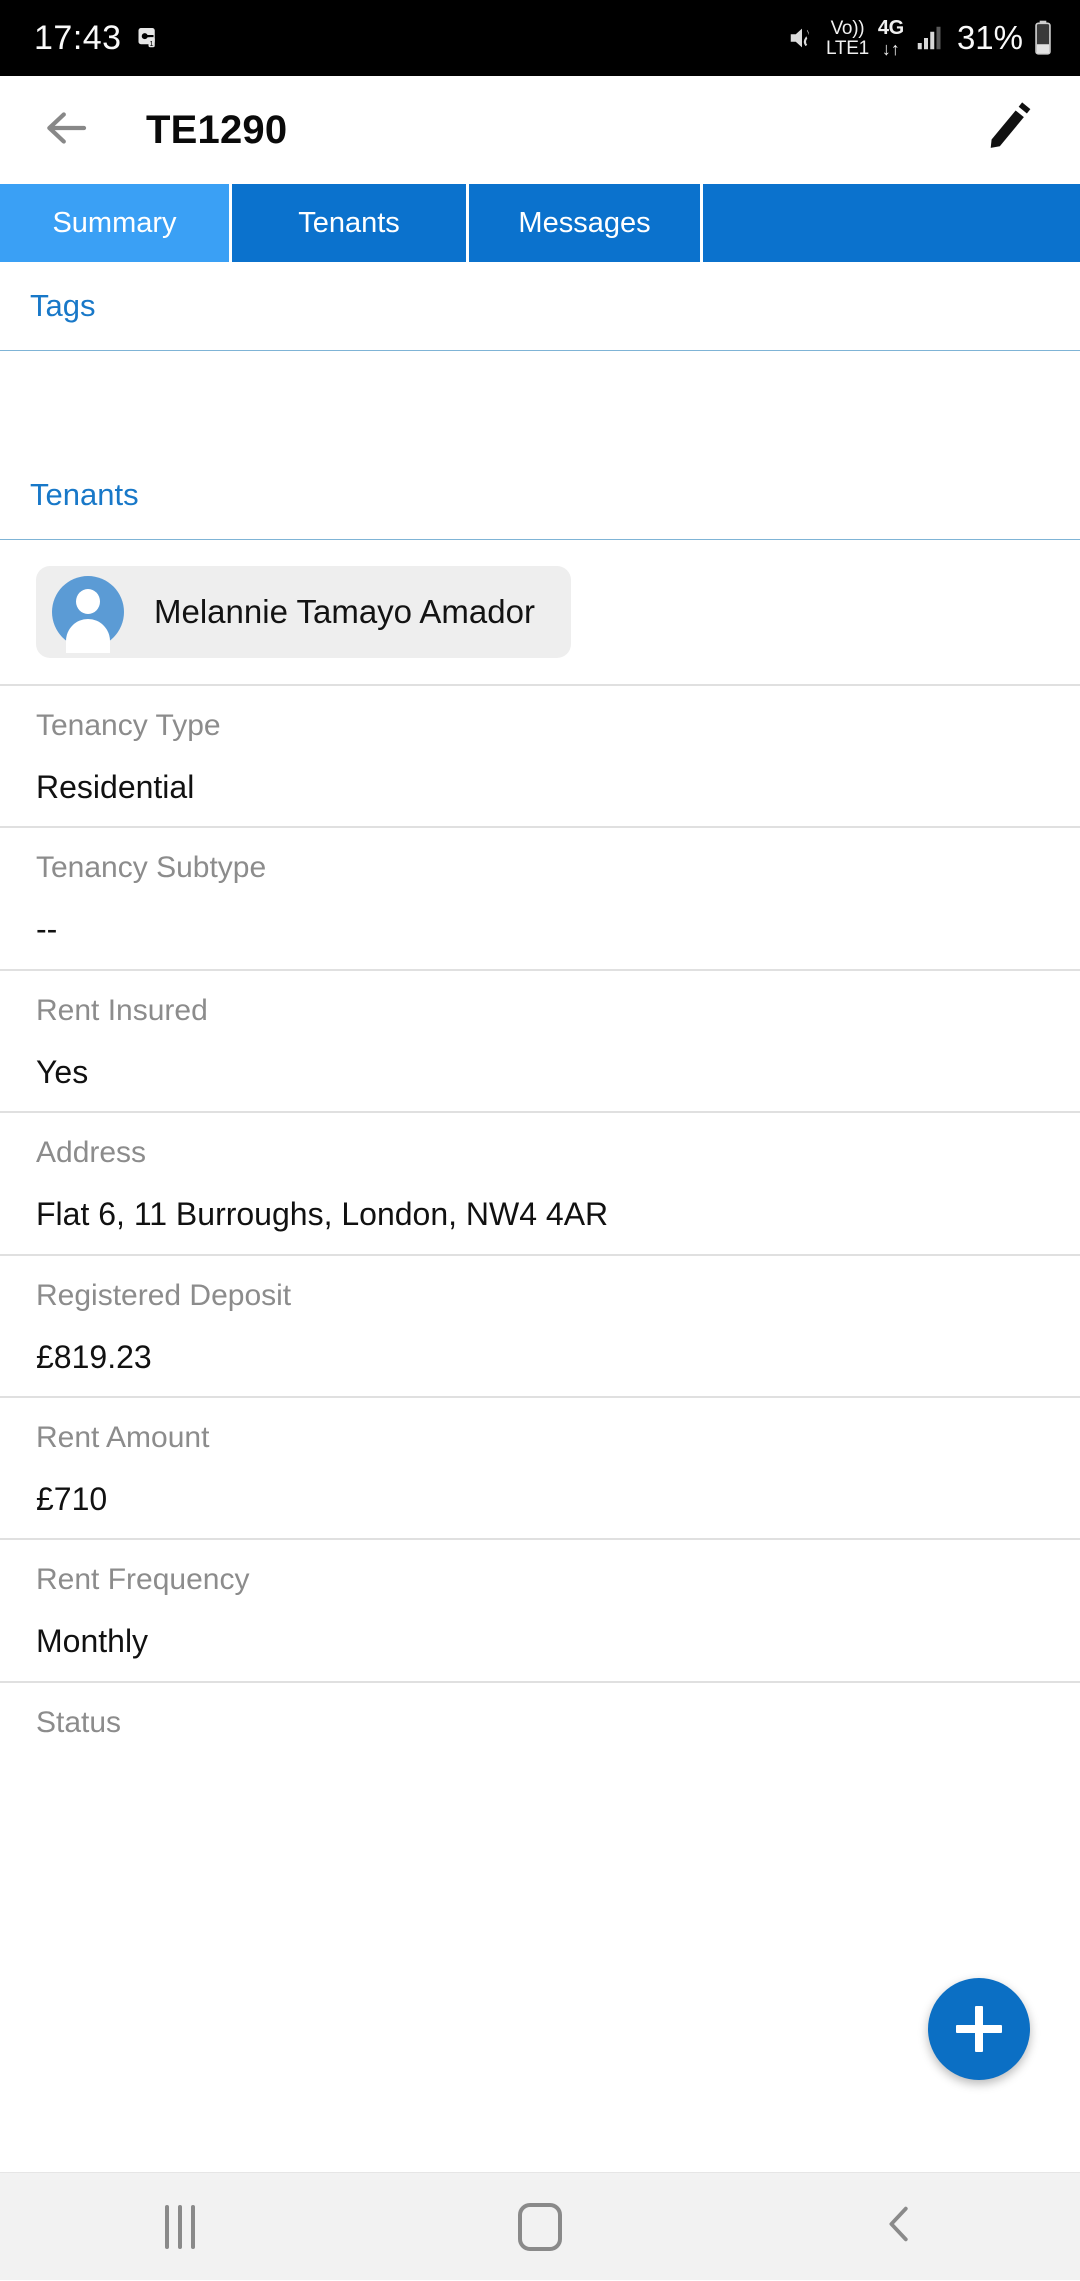 The width and height of the screenshot is (1080, 2281). I want to click on field-label: Rent Amount, so click(123, 1437).